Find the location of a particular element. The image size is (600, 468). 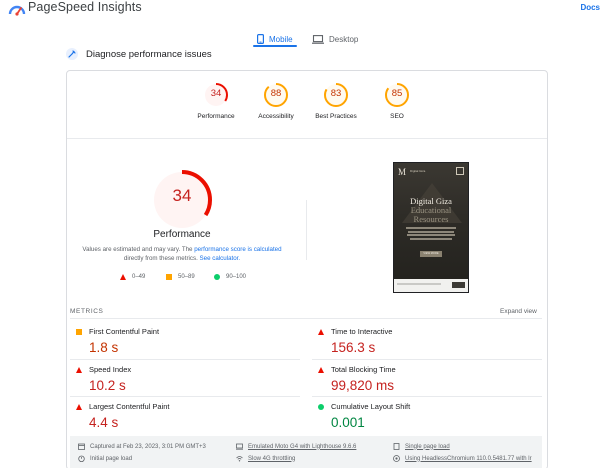

pagespeed-logo-icon is located at coordinates (17, 10).